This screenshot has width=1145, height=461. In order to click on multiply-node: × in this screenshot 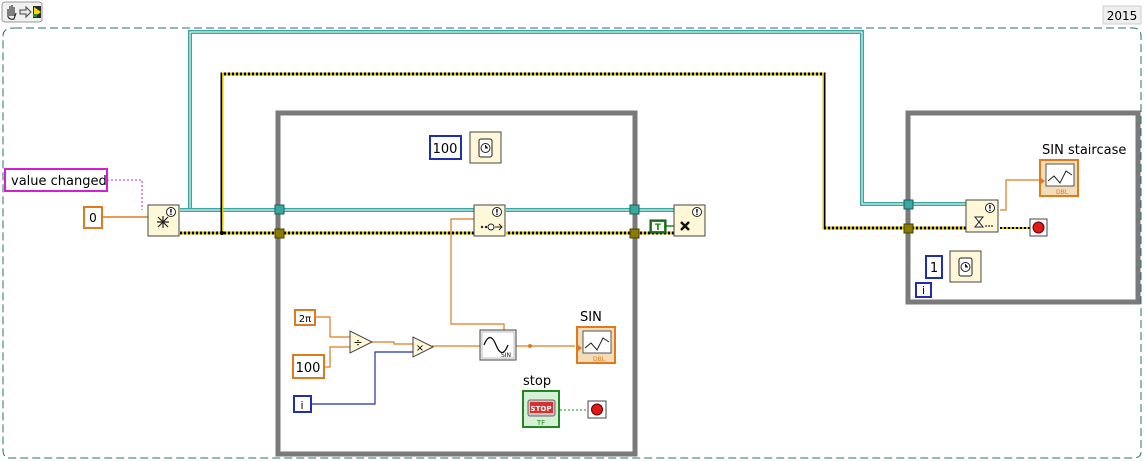, I will do `click(423, 347)`.